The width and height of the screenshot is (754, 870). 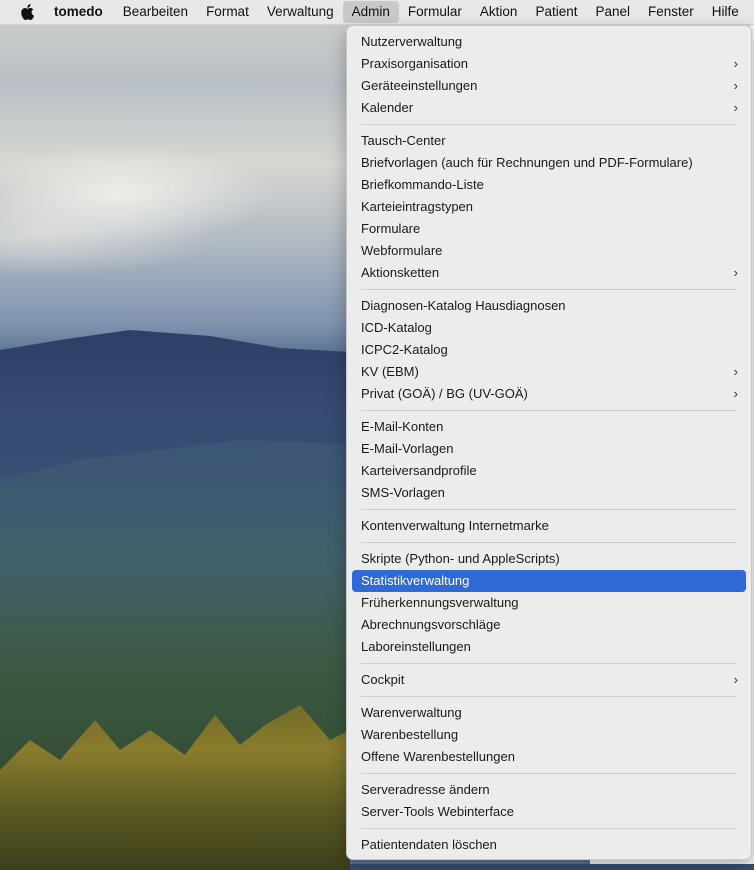 What do you see at coordinates (387, 107) in the screenshot?
I see `menu-item-label: Kalender` at bounding box center [387, 107].